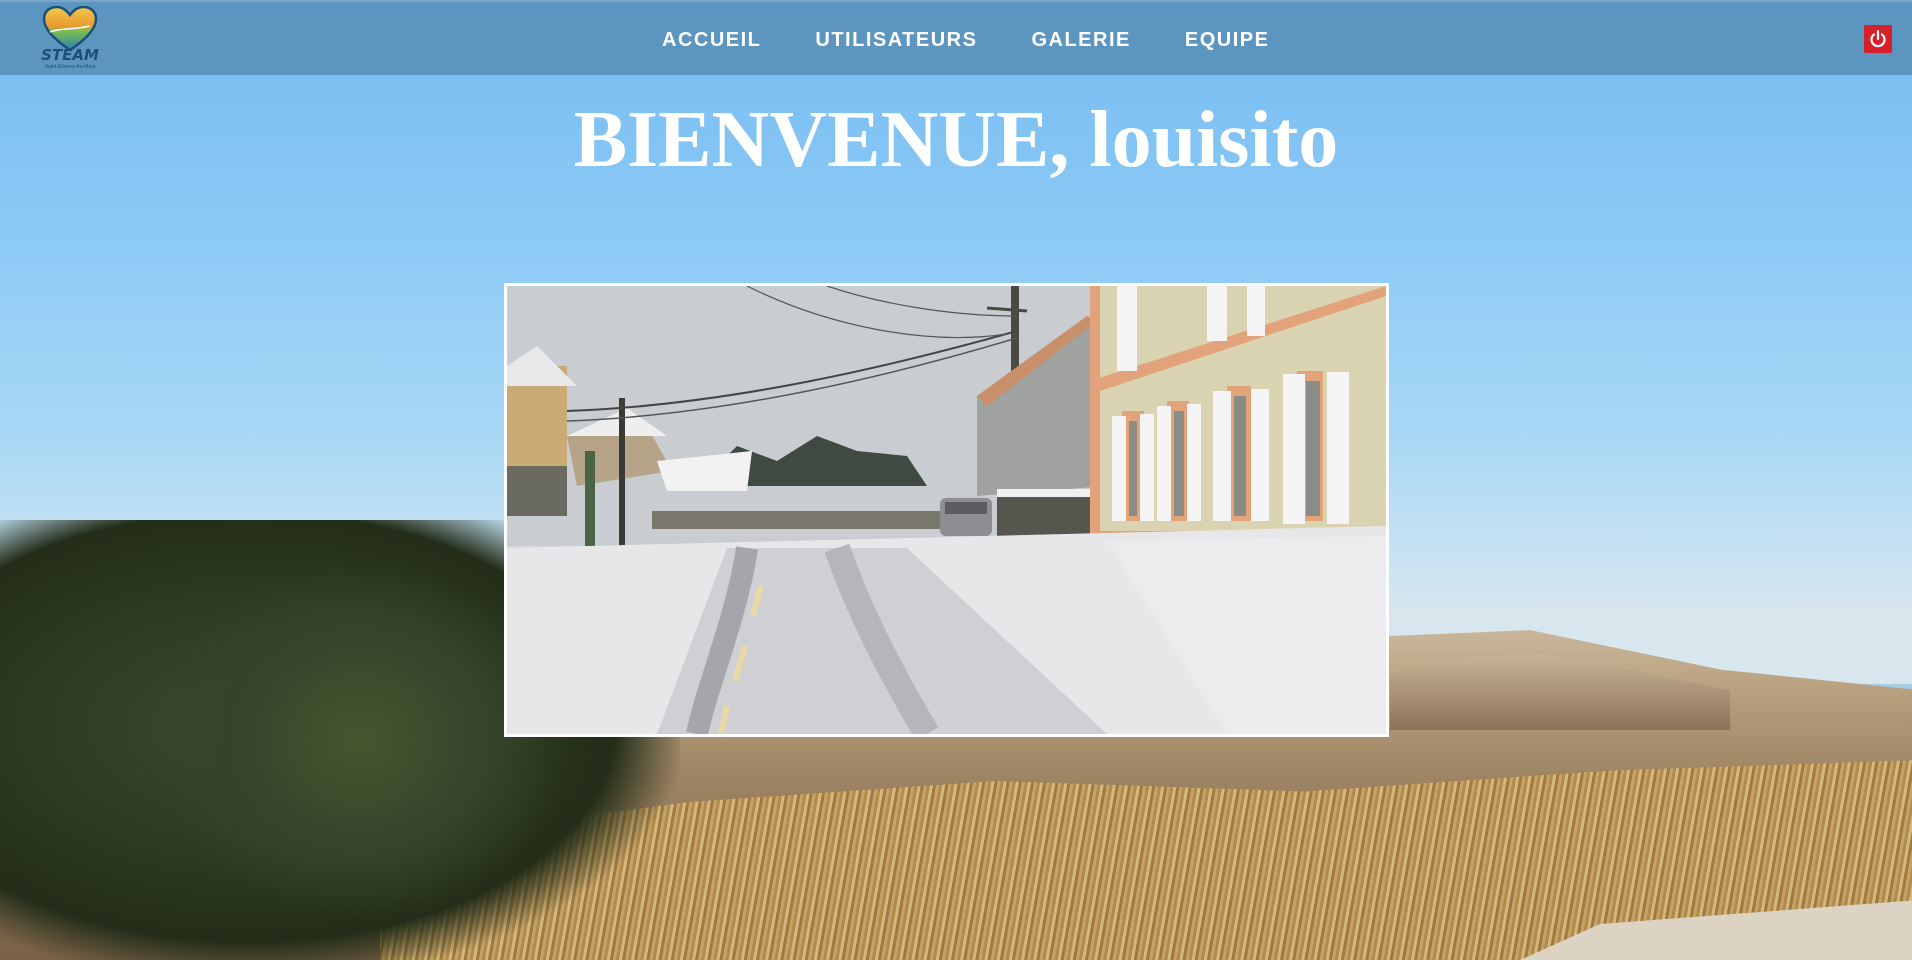 This screenshot has height=960, width=1912. Describe the element at coordinates (1080, 40) in the screenshot. I see `nav-link-galerie: GALERIE` at that location.